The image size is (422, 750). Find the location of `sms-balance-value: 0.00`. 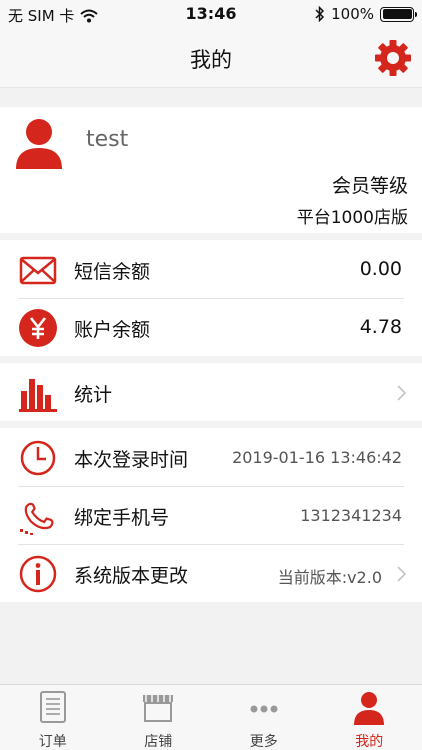

sms-balance-value: 0.00 is located at coordinates (380, 269).